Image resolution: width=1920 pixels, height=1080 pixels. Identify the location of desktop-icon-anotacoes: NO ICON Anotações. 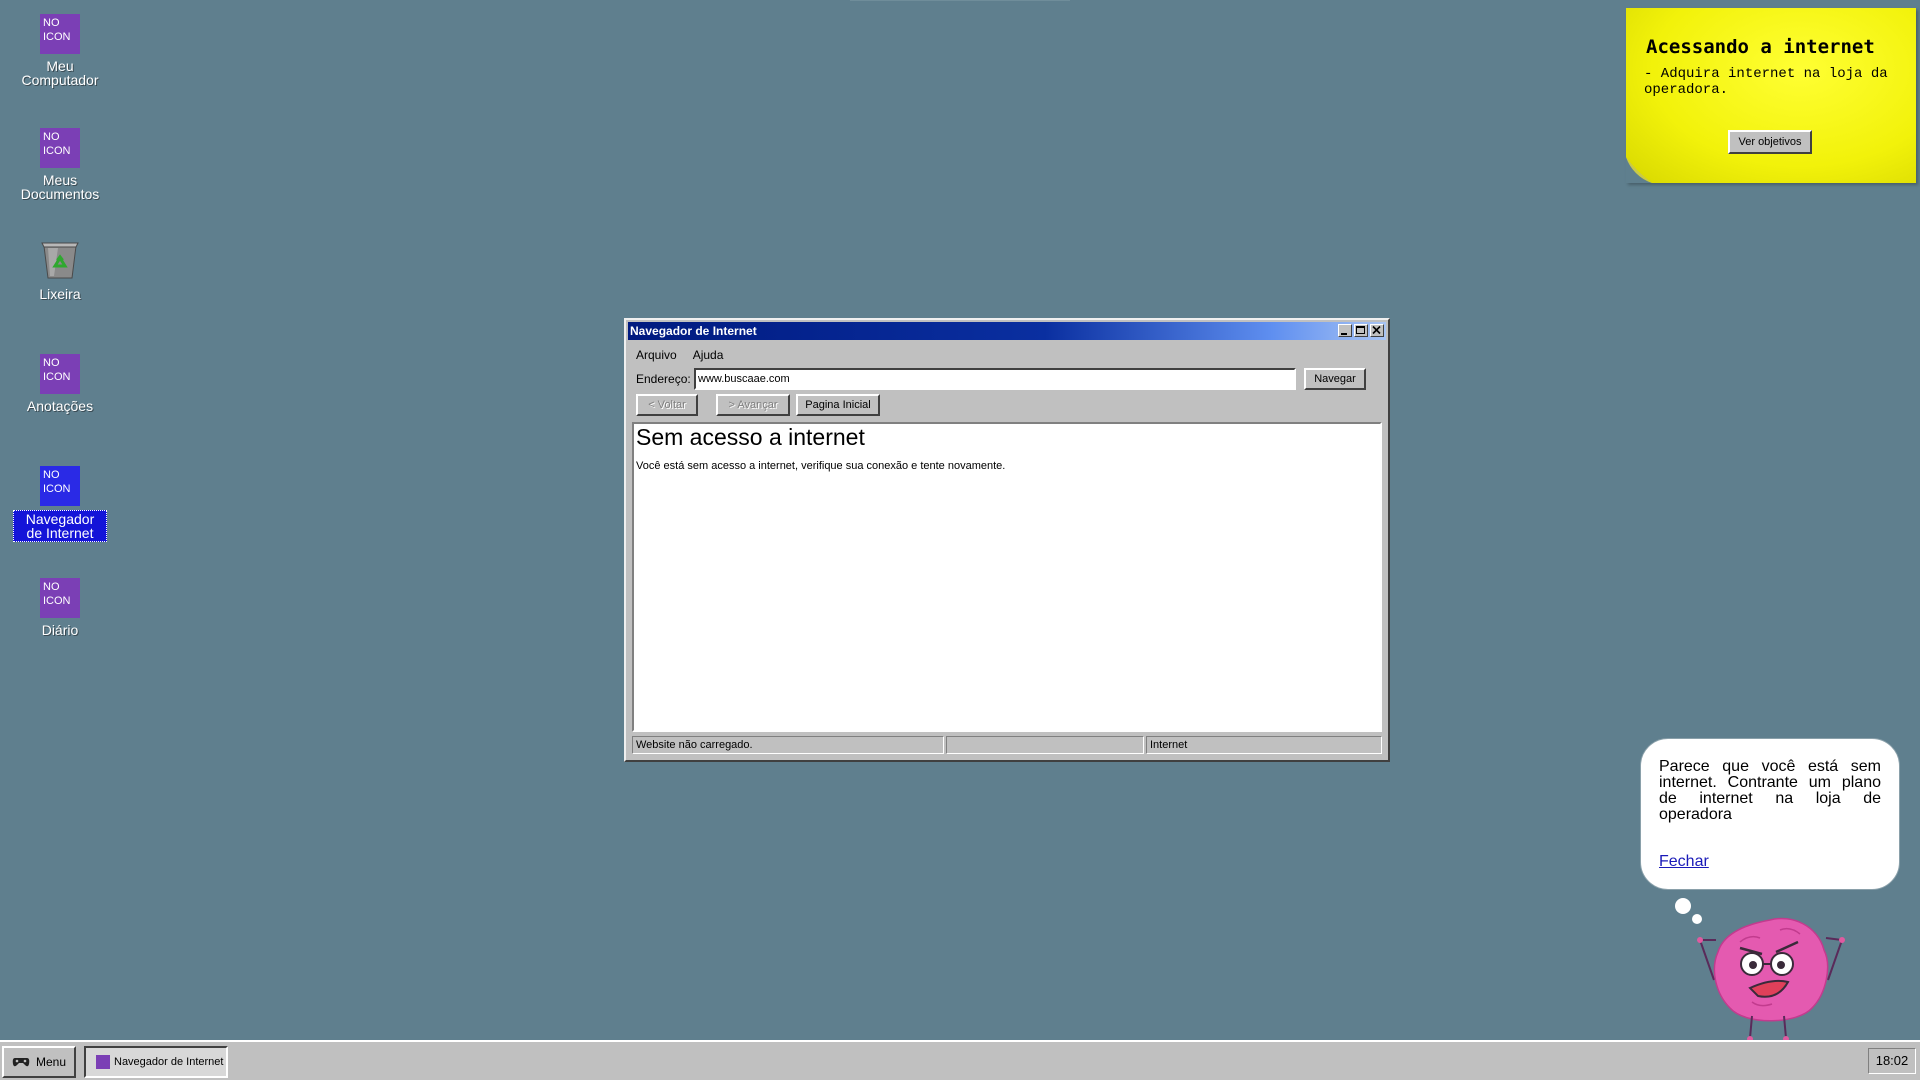
(60, 384).